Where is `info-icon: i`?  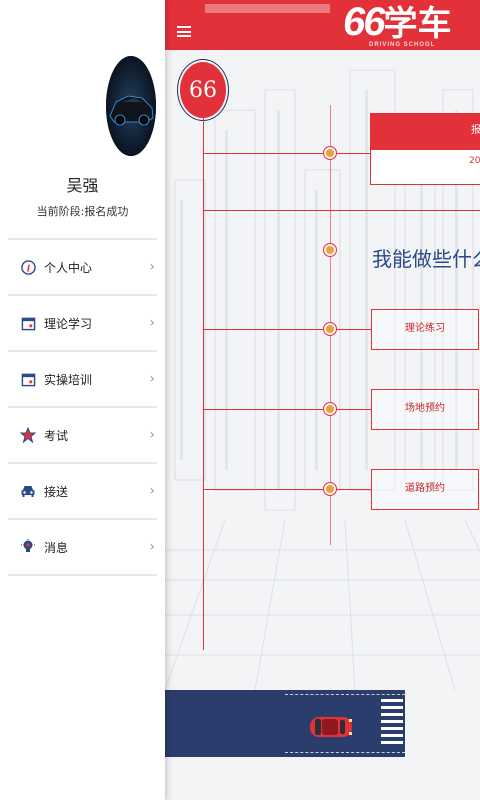
info-icon: i is located at coordinates (28, 267).